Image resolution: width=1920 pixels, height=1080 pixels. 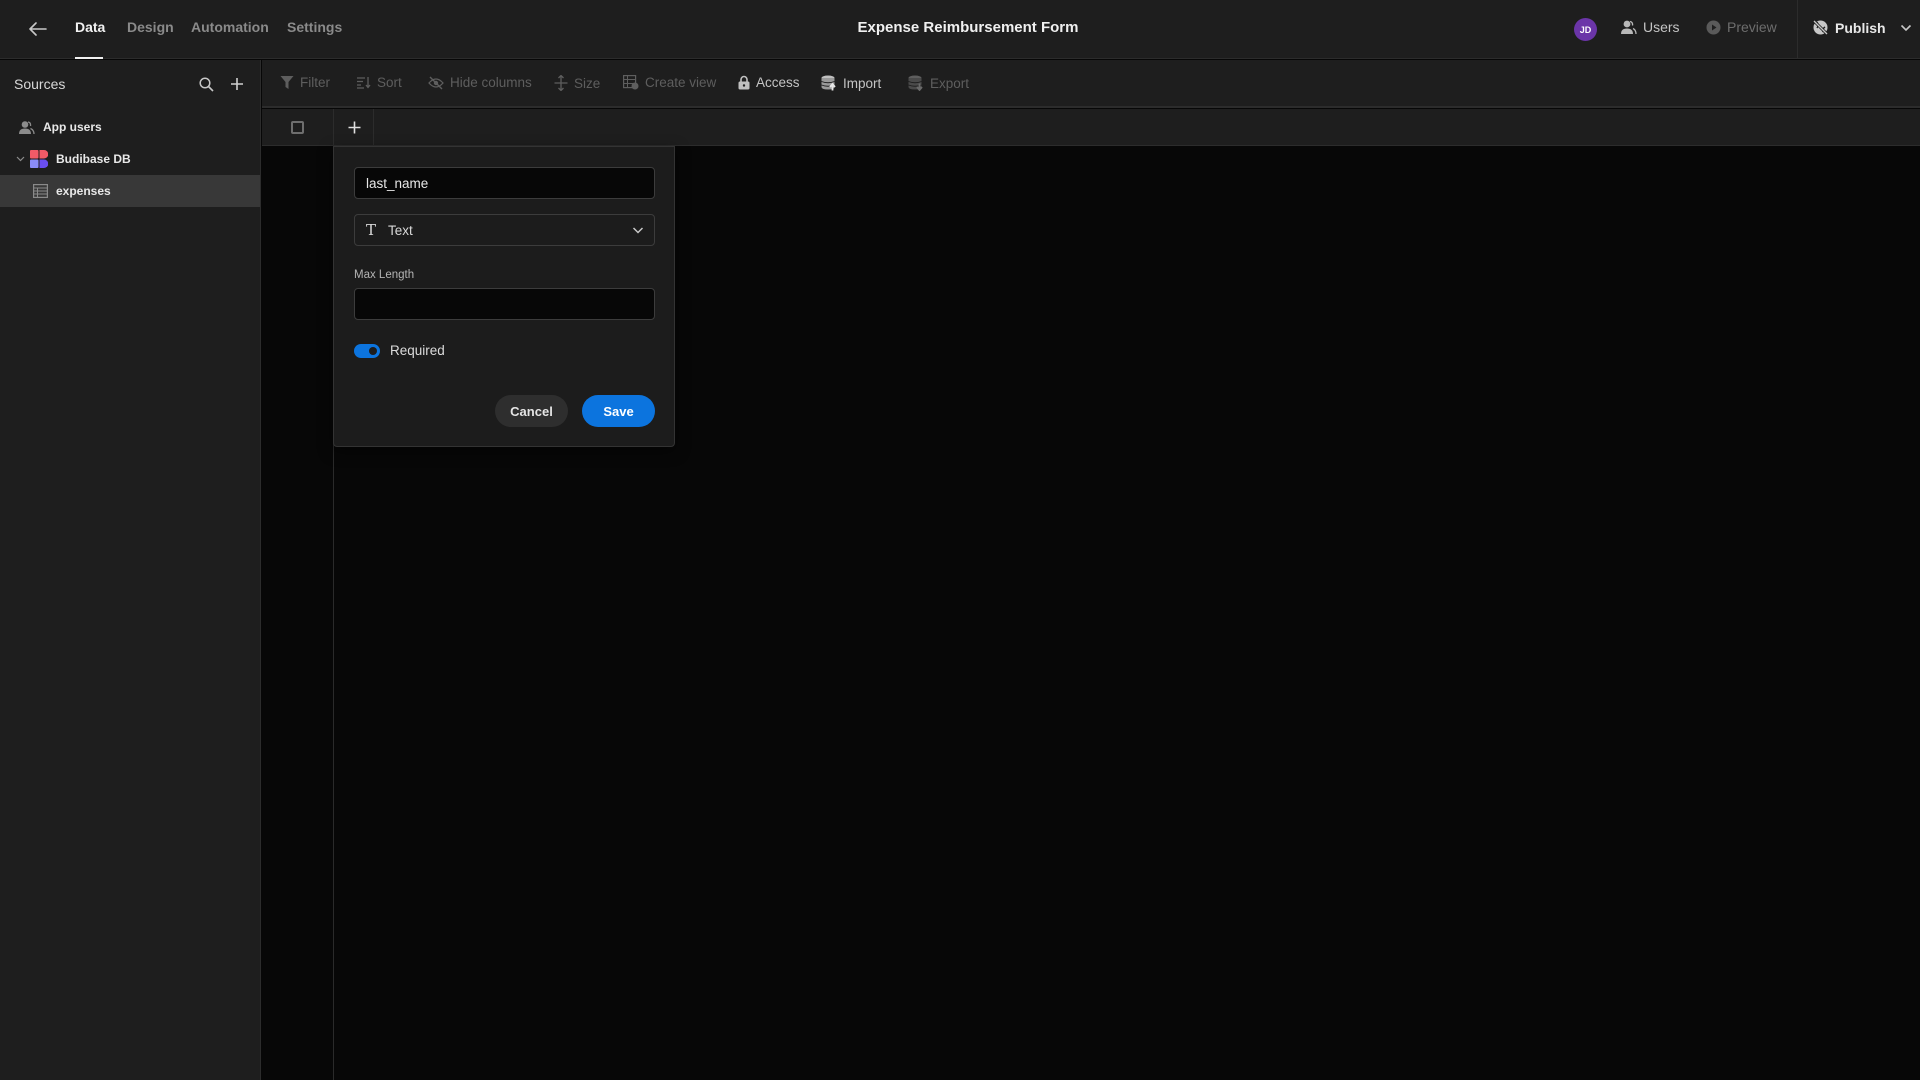 I want to click on sidebar-item-app-users: App users, so click(x=130, y=127).